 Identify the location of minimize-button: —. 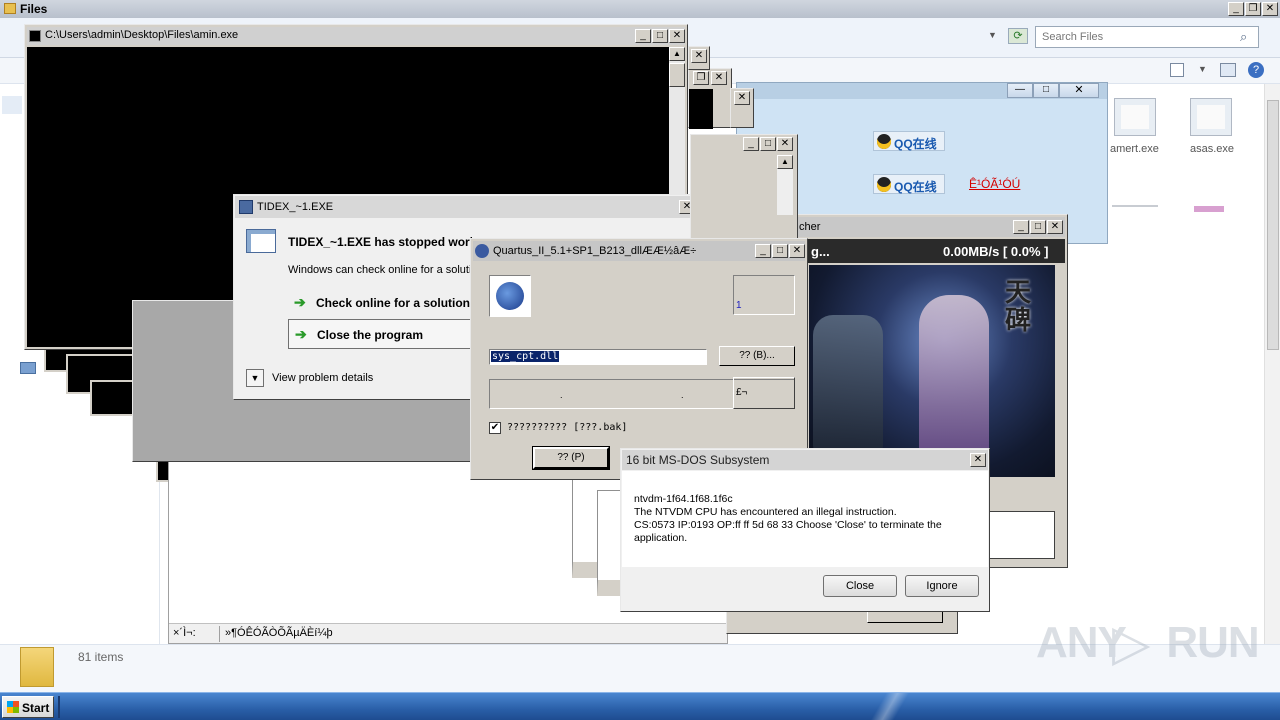
(1020, 90).